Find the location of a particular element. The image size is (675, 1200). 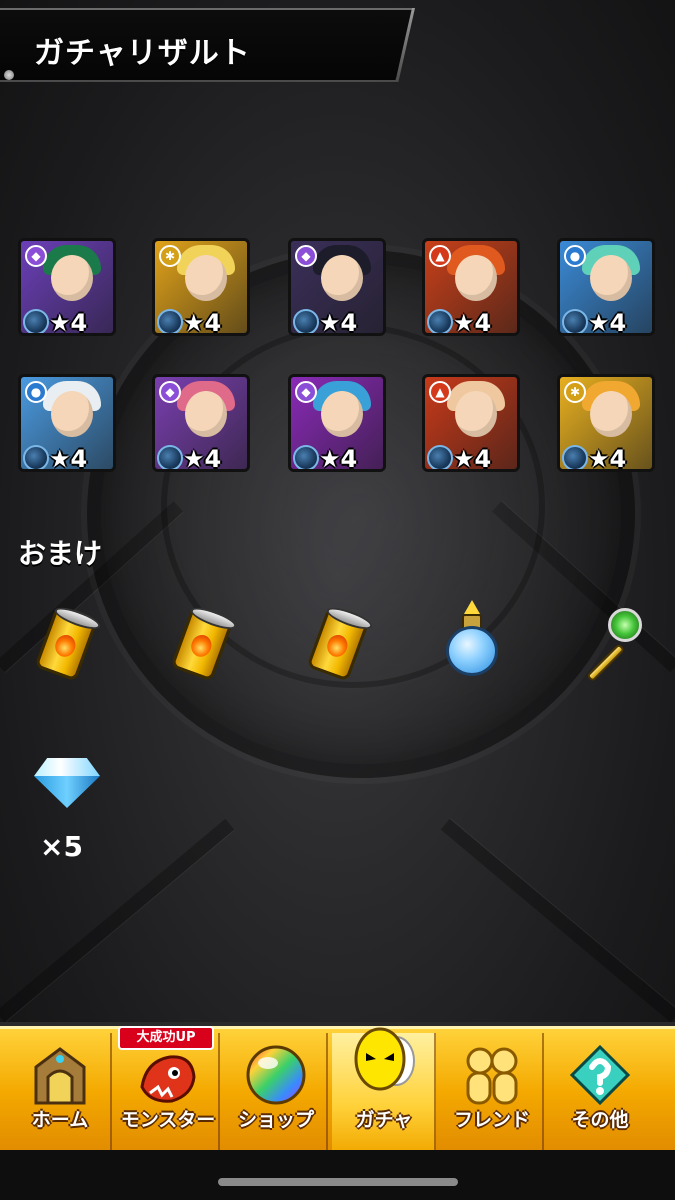

gem-icon is located at coordinates (67, 783).